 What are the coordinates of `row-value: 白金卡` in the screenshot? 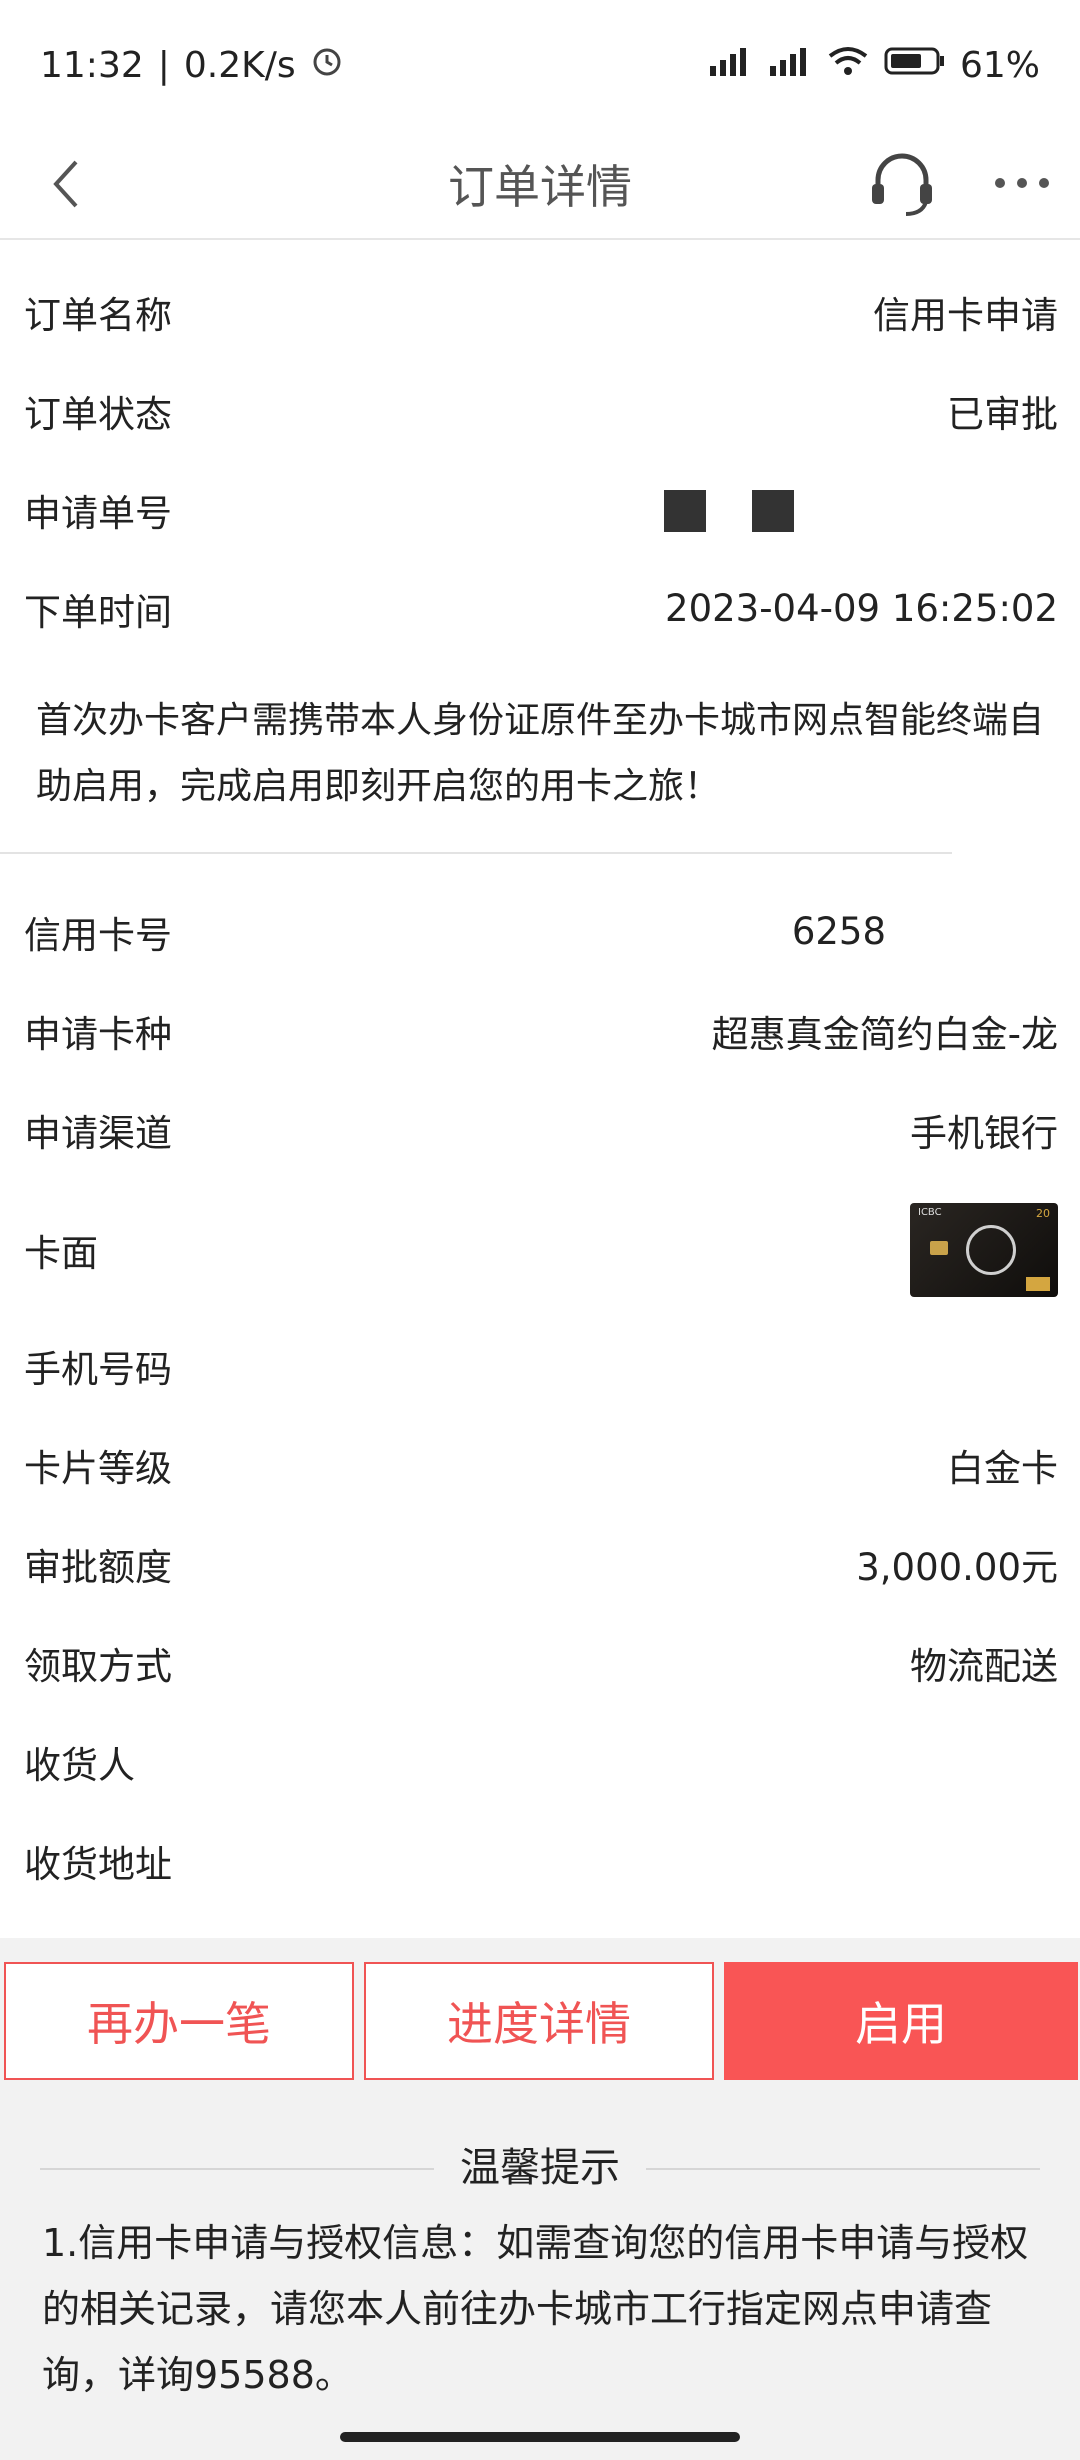 It's located at (1002, 1468).